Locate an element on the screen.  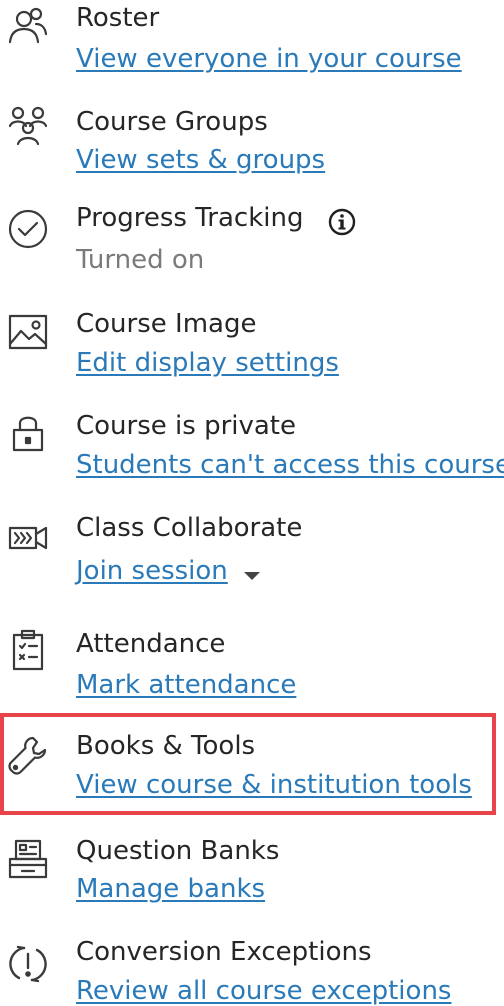
conversion-exceptions-link: Review all course exceptions is located at coordinates (263, 990).